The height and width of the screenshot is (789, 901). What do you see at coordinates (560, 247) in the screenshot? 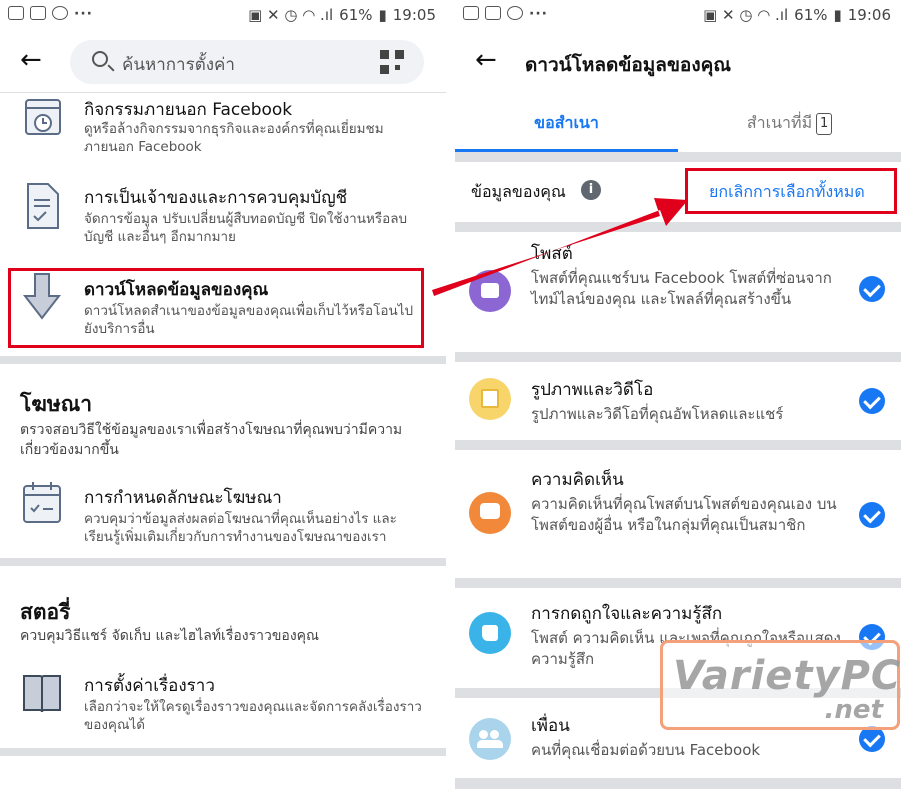
I see `annotation-arrow-icon` at bounding box center [560, 247].